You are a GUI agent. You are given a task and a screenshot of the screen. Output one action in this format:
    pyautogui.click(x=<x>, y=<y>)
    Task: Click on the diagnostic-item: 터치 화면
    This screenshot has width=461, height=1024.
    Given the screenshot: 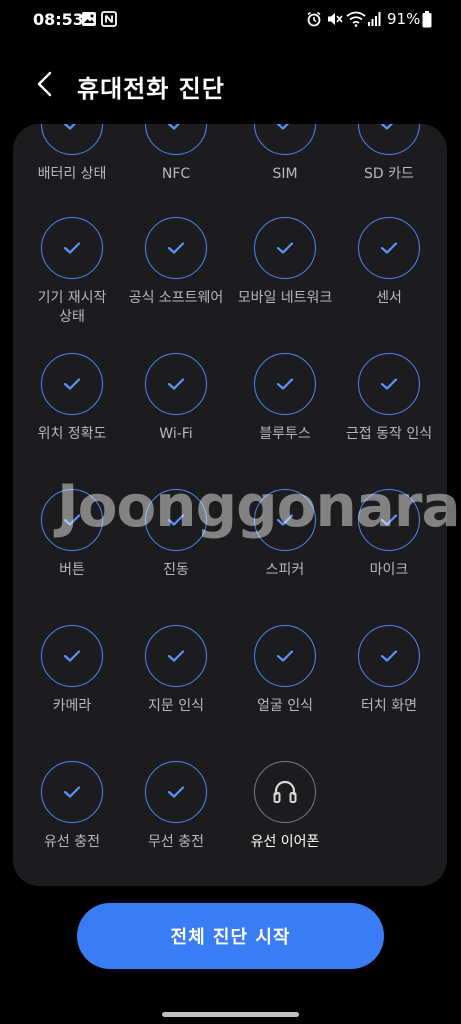 What is the action you would take?
    pyautogui.click(x=389, y=681)
    